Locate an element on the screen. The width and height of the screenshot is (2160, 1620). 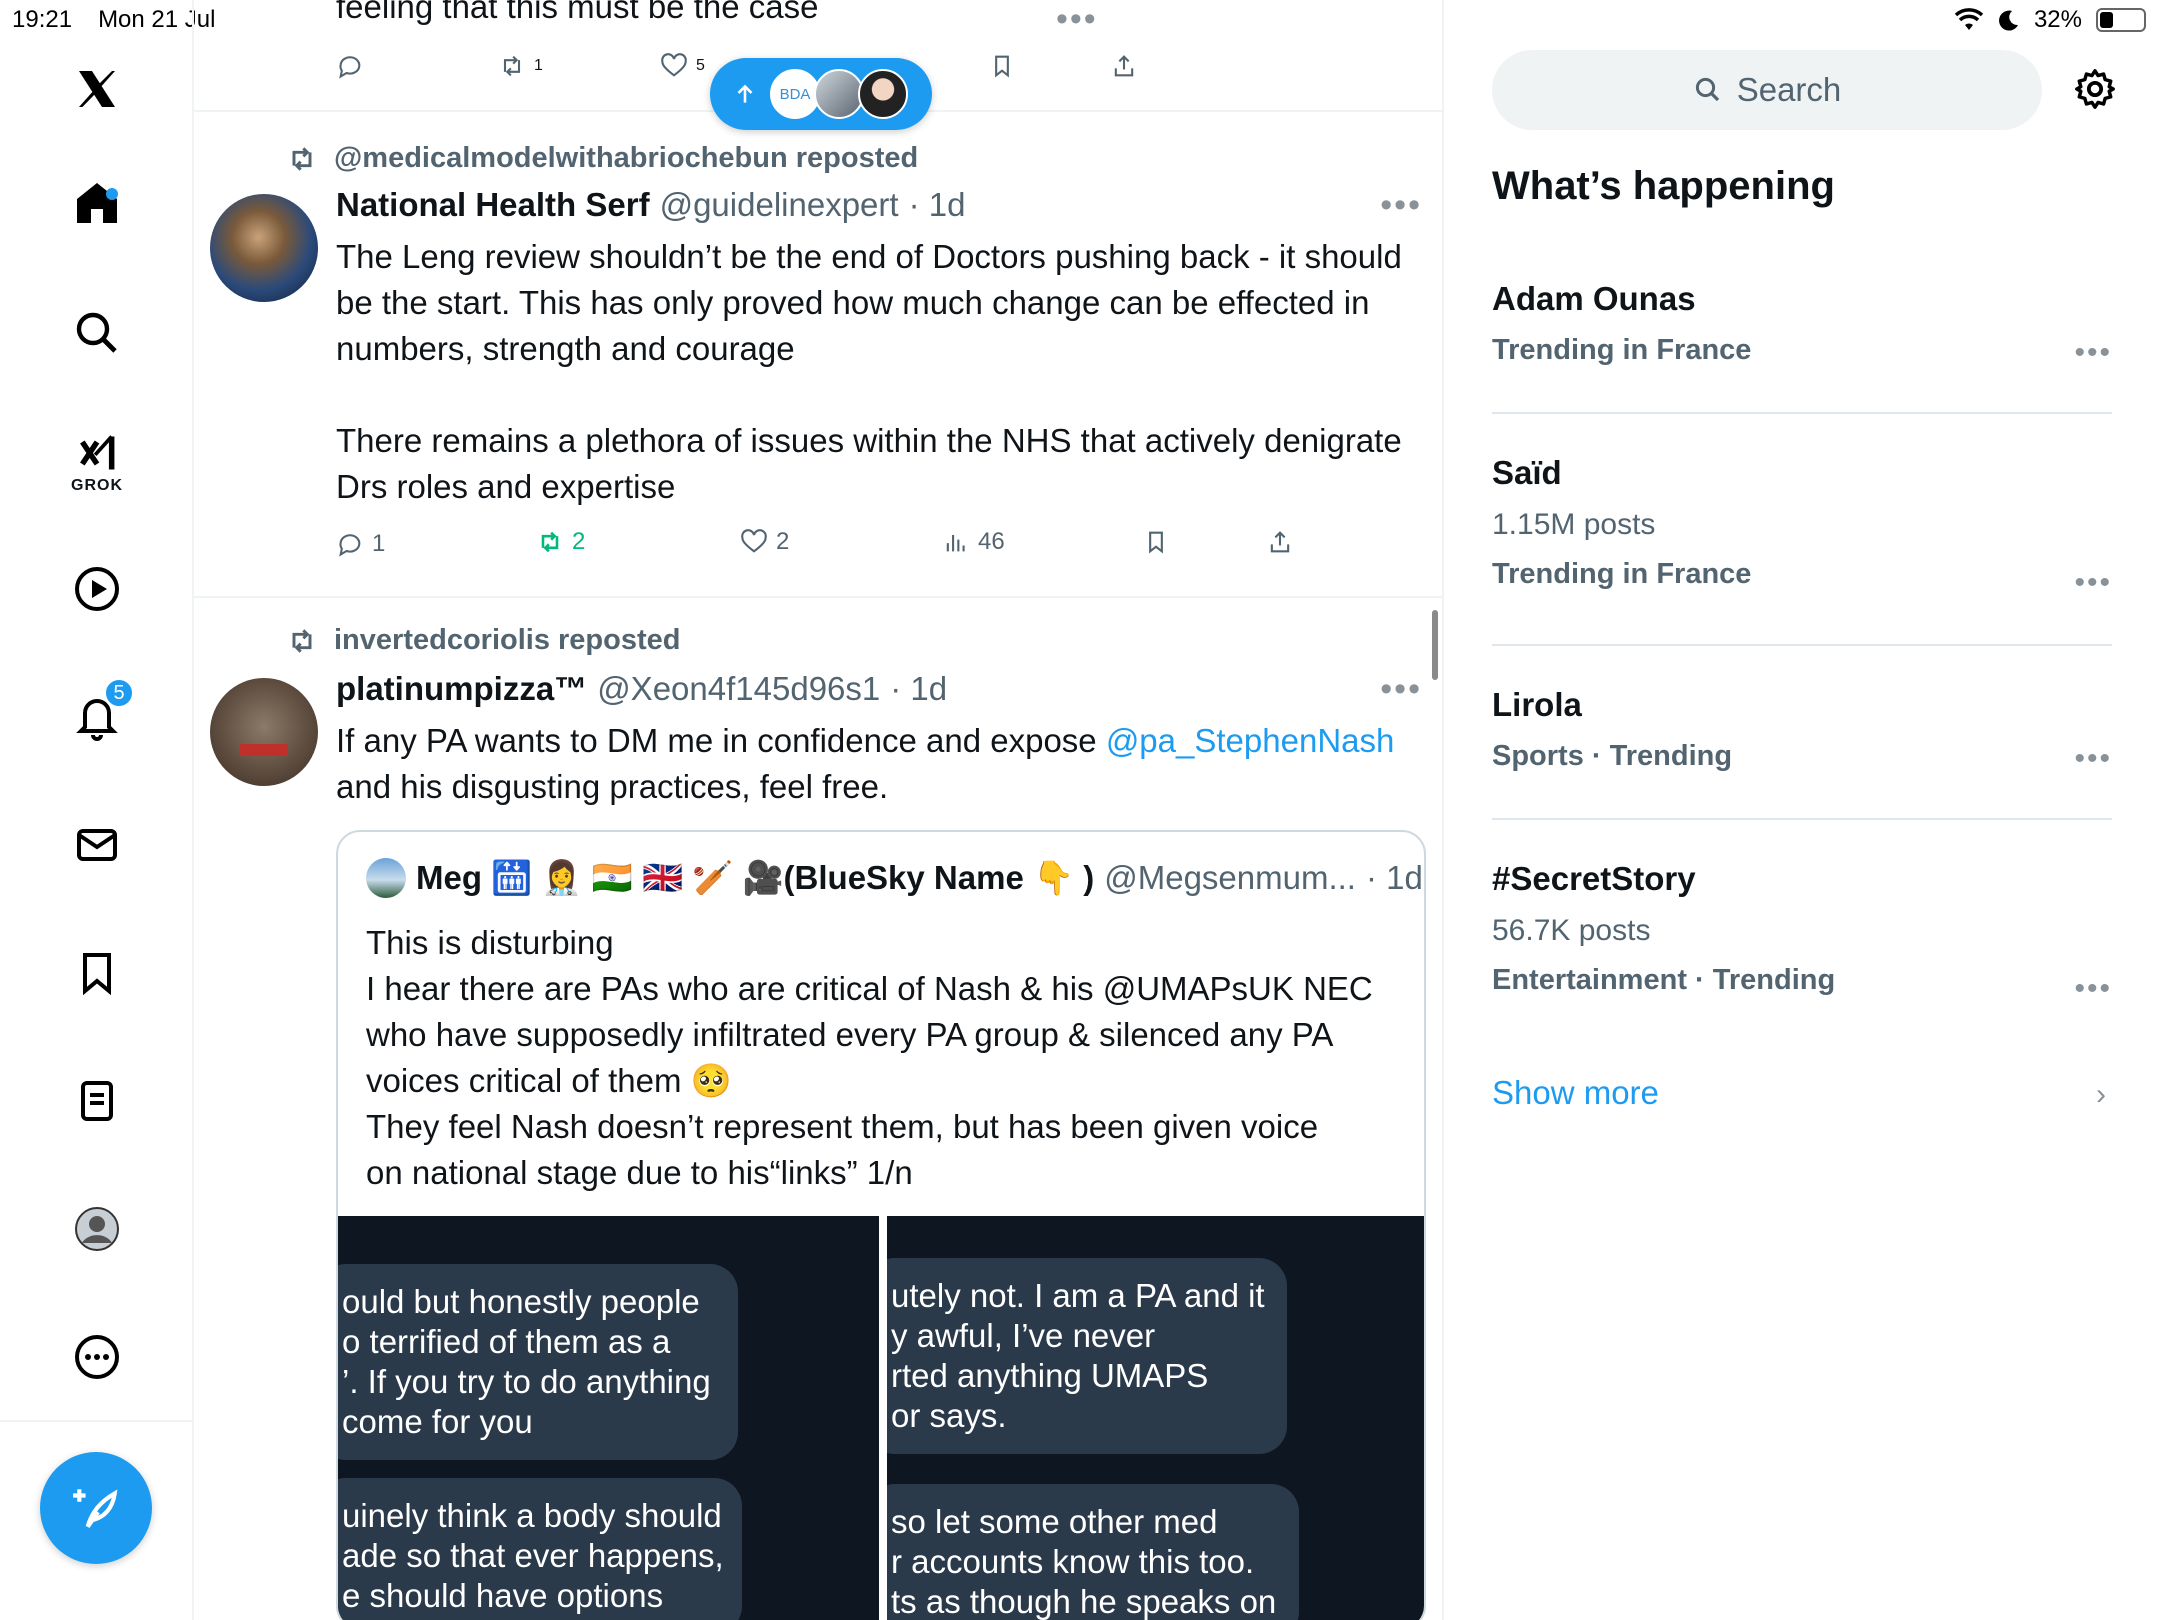
trend-meta: Sports · Trending is located at coordinates (1612, 756).